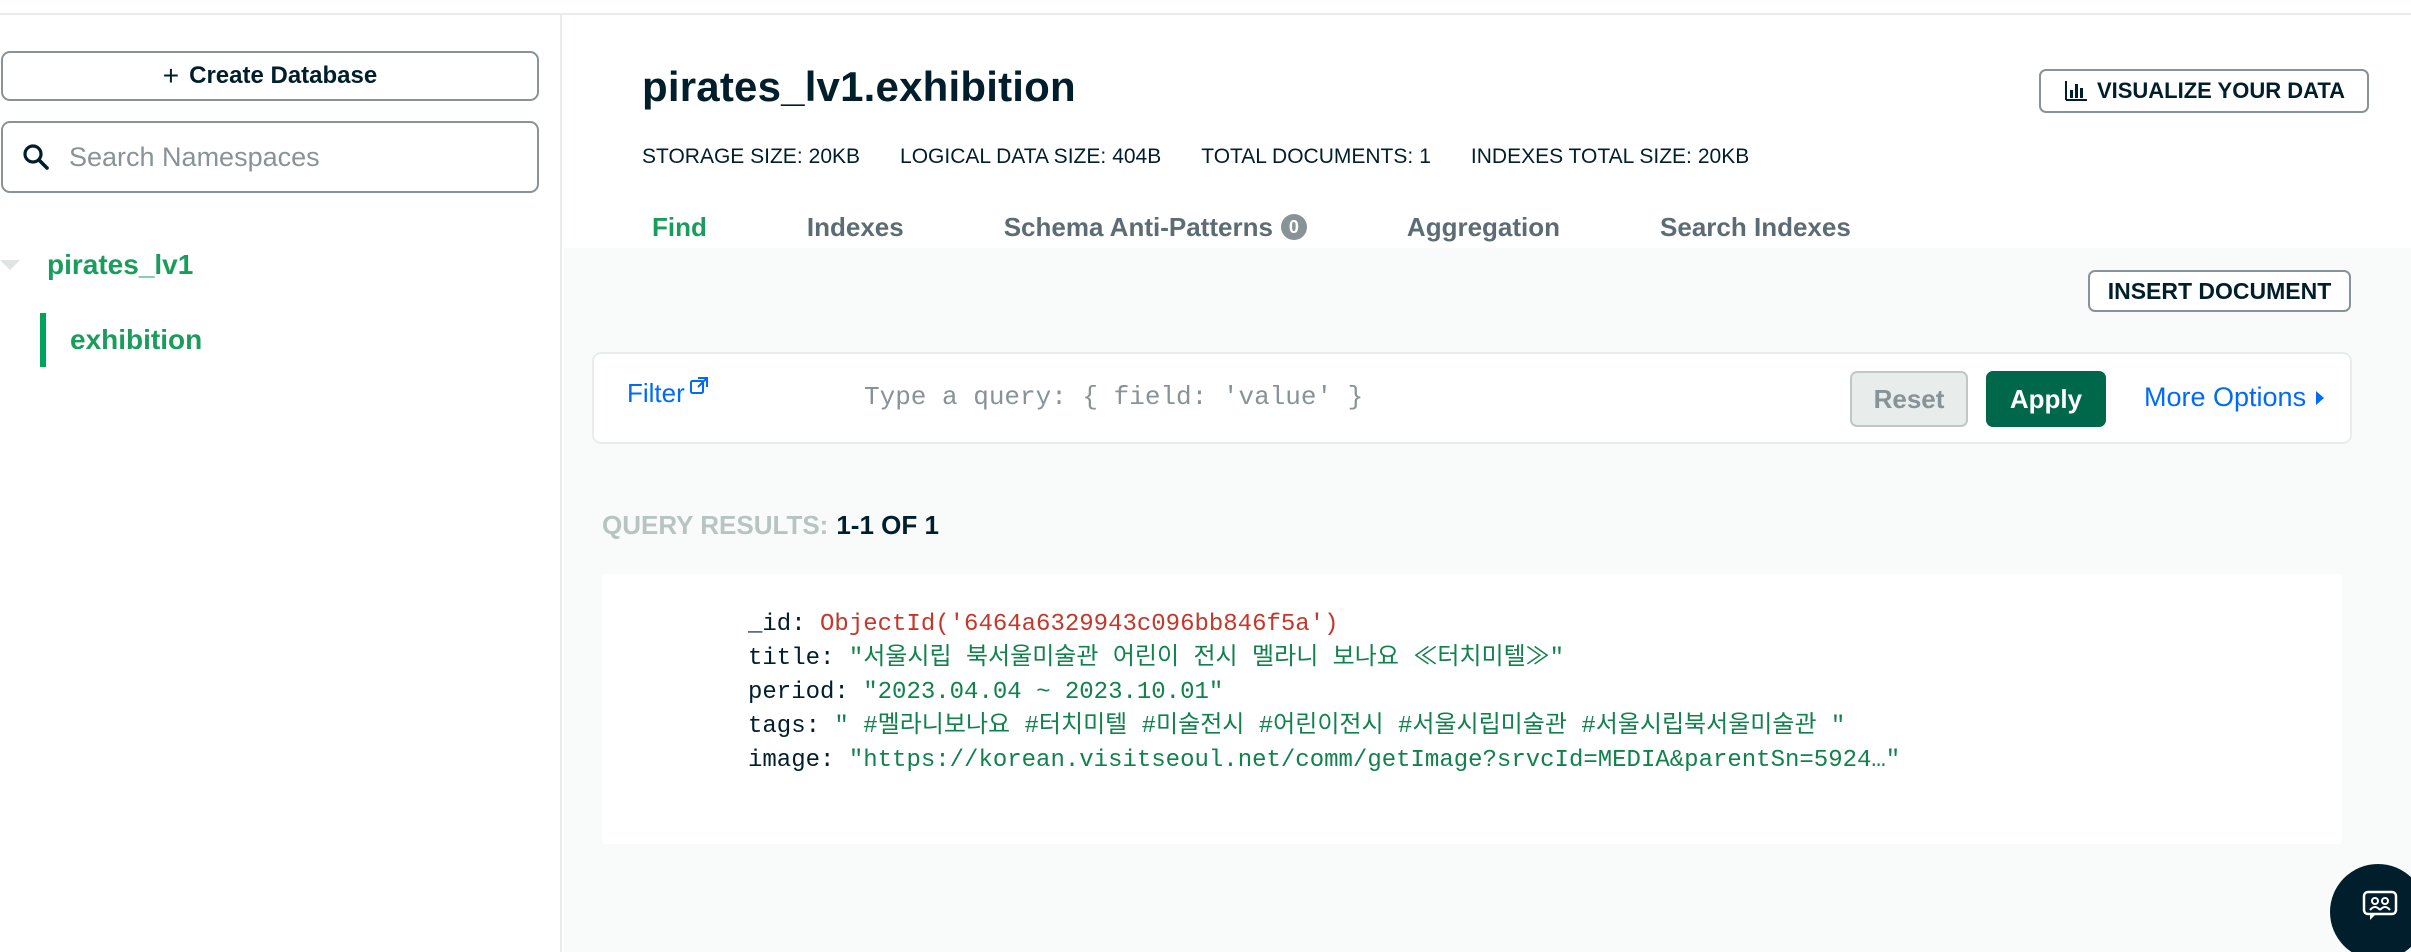 This screenshot has width=2411, height=952. Describe the element at coordinates (290, 340) in the screenshot. I see `sidebar-item-collection: exhibition` at that location.